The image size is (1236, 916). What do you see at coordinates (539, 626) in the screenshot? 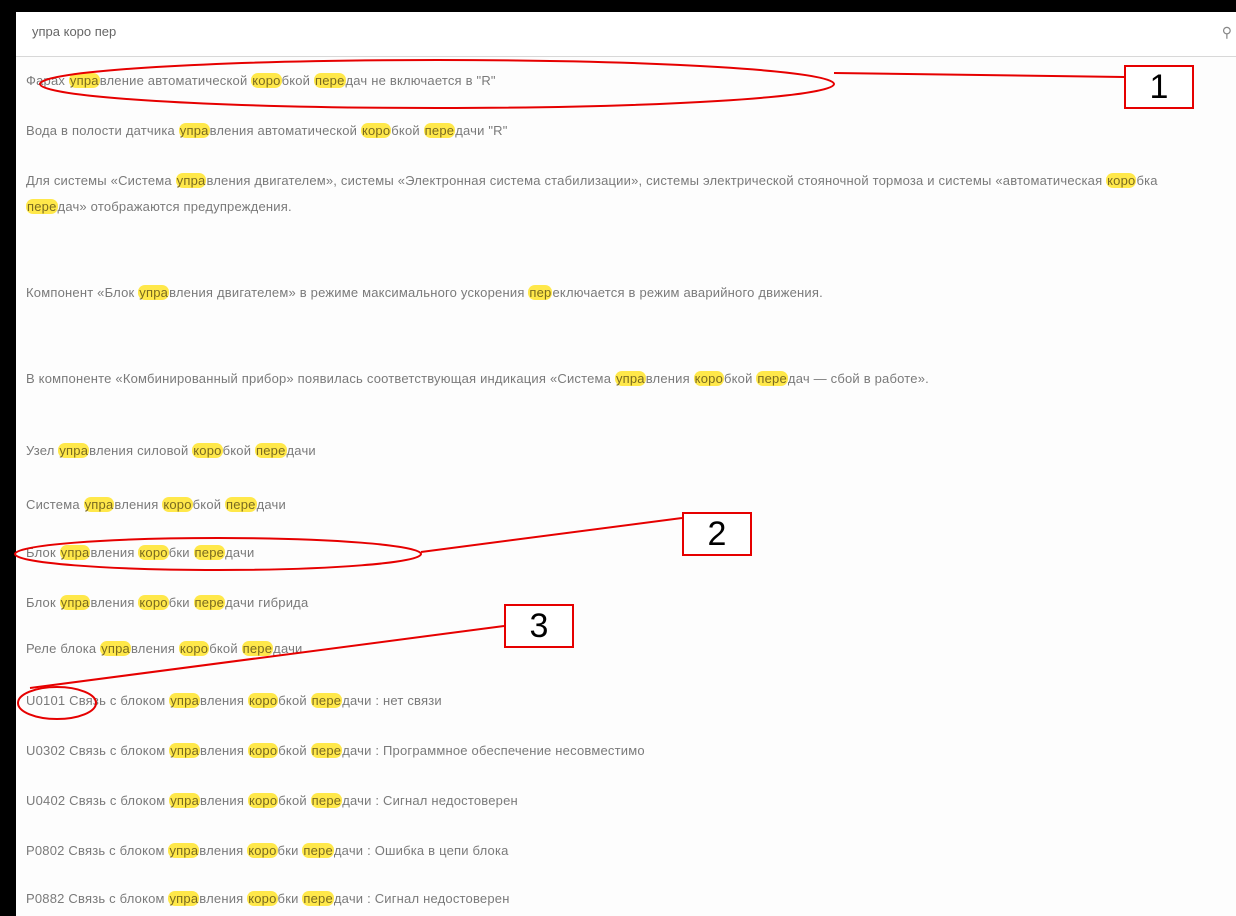
I see `callout-3: 3` at bounding box center [539, 626].